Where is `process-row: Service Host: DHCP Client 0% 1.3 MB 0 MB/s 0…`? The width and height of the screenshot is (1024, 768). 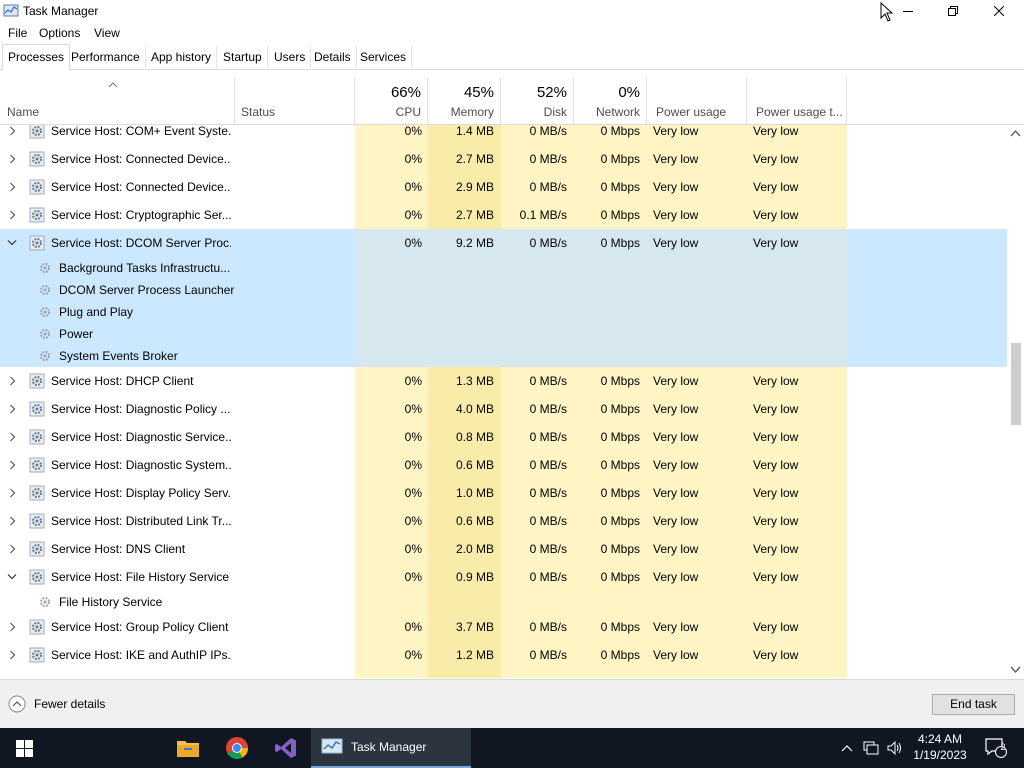
process-row: Service Host: DHCP Client 0% 1.3 MB 0 MB/s 0… is located at coordinates (503, 381).